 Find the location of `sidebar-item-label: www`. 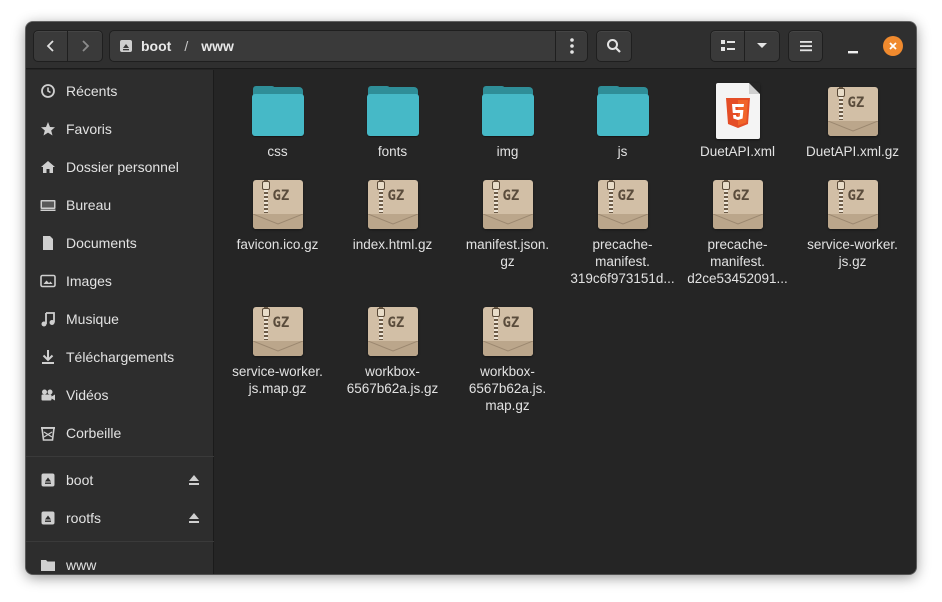

sidebar-item-label: www is located at coordinates (81, 565).